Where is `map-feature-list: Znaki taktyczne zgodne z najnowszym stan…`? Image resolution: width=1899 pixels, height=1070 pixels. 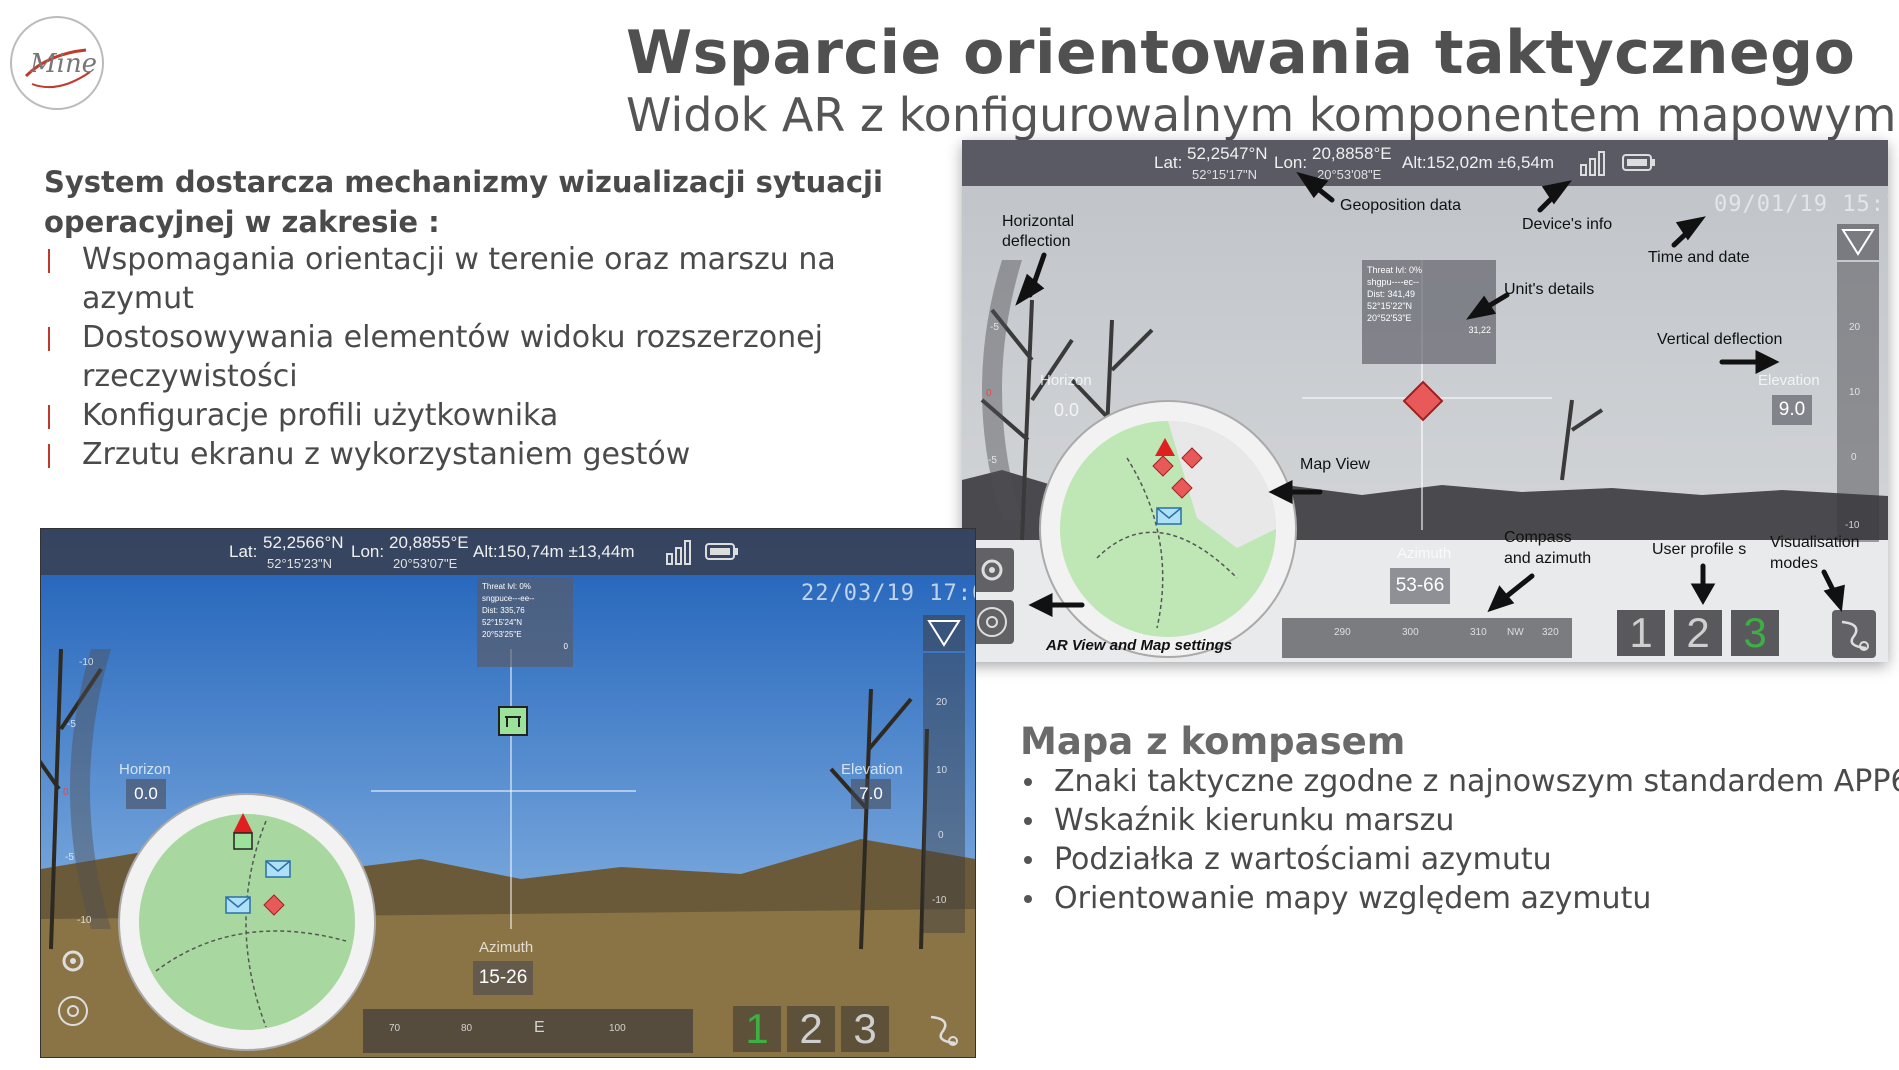
map-feature-list: Znaki taktyczne zgodne z najnowszym stan… is located at coordinates (1459, 840).